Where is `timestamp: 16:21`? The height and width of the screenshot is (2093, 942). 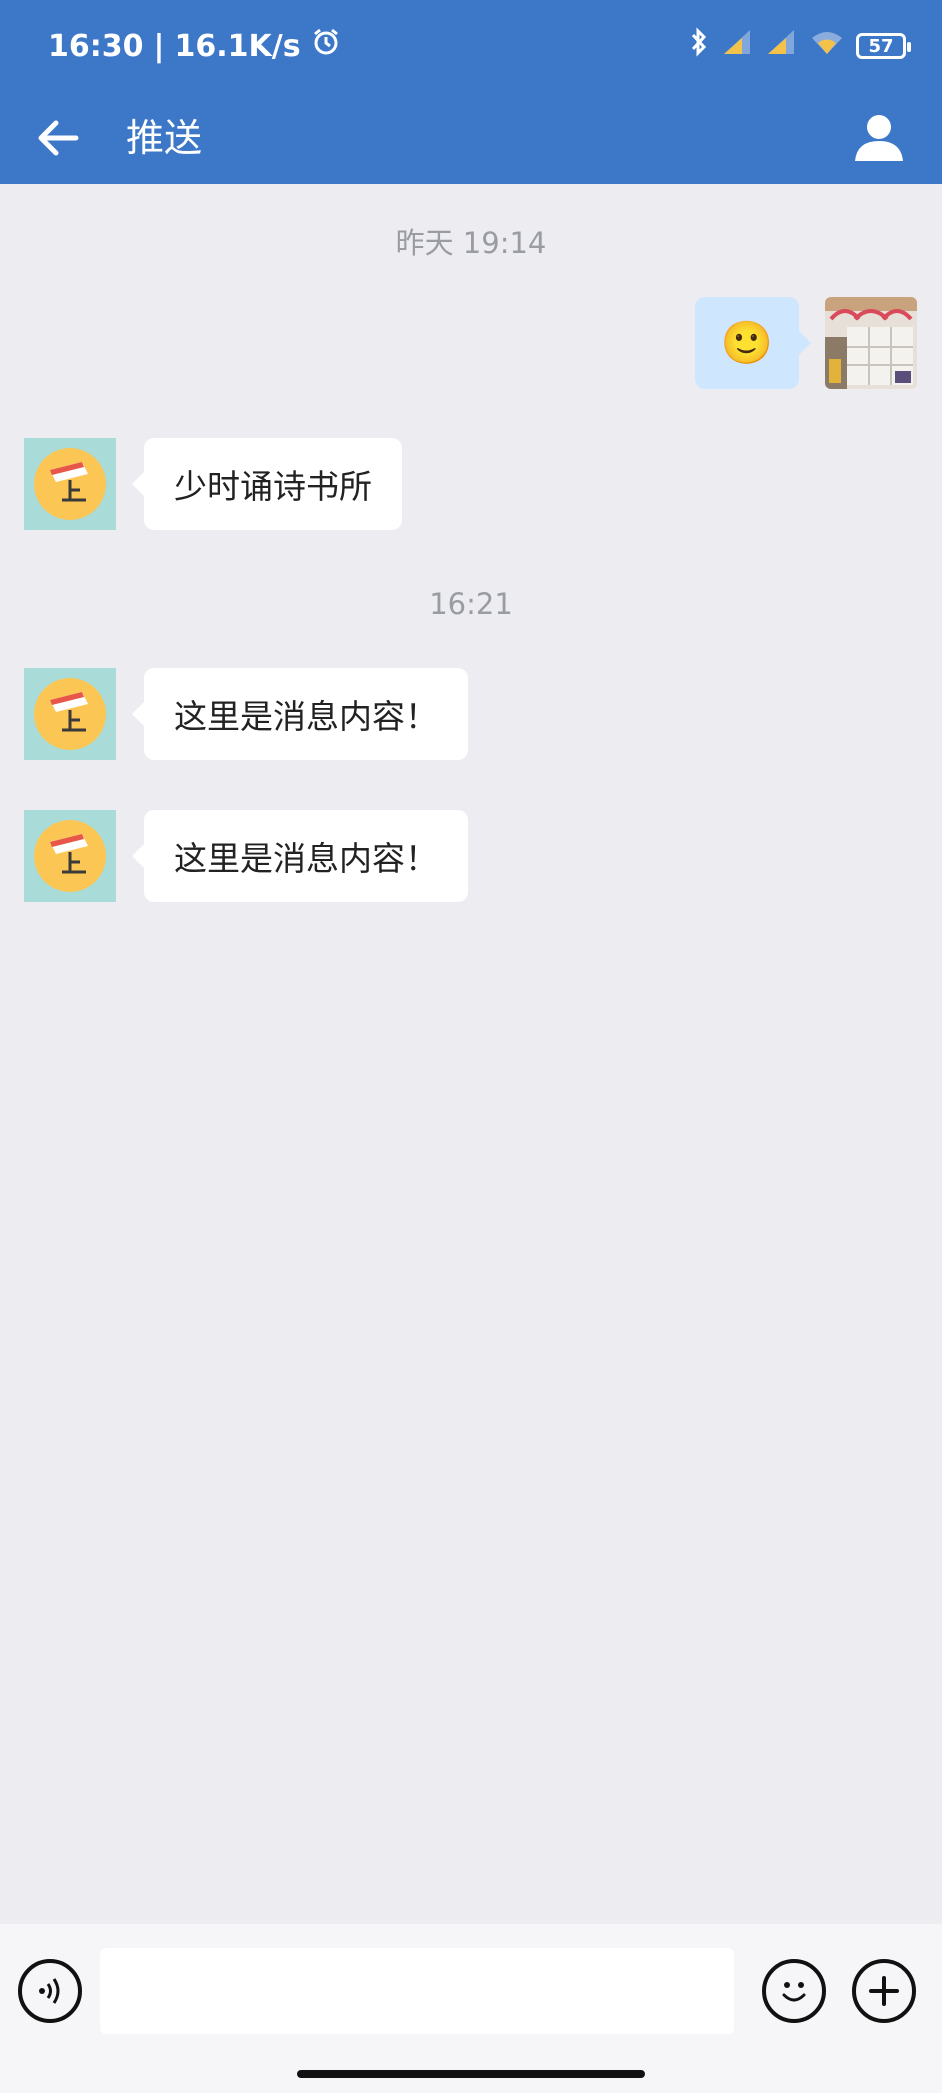
timestamp: 16:21 is located at coordinates (471, 604).